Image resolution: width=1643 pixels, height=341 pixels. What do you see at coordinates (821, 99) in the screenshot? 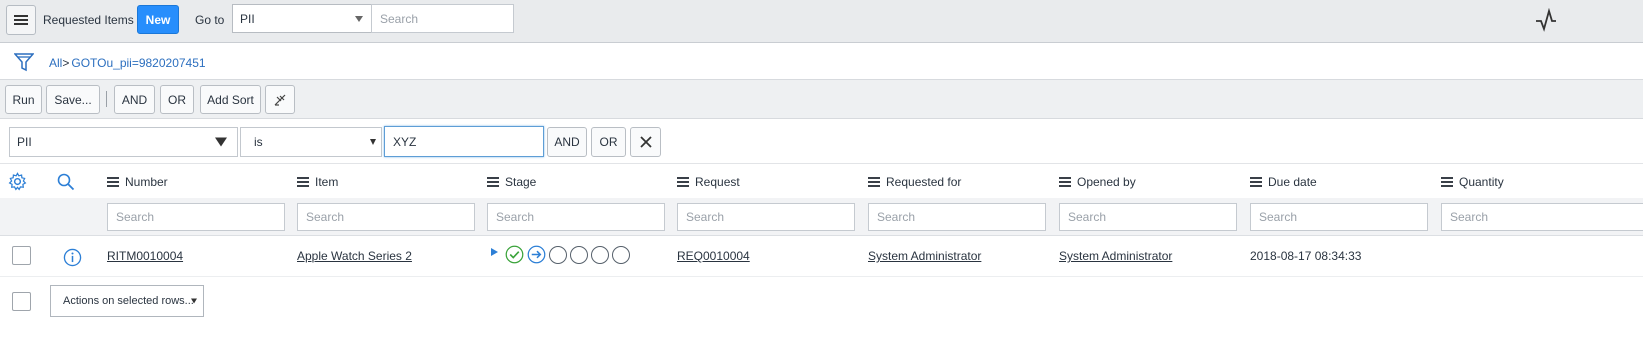
I see `filter-toolbar: Run Save... AND OR Add Sort` at bounding box center [821, 99].